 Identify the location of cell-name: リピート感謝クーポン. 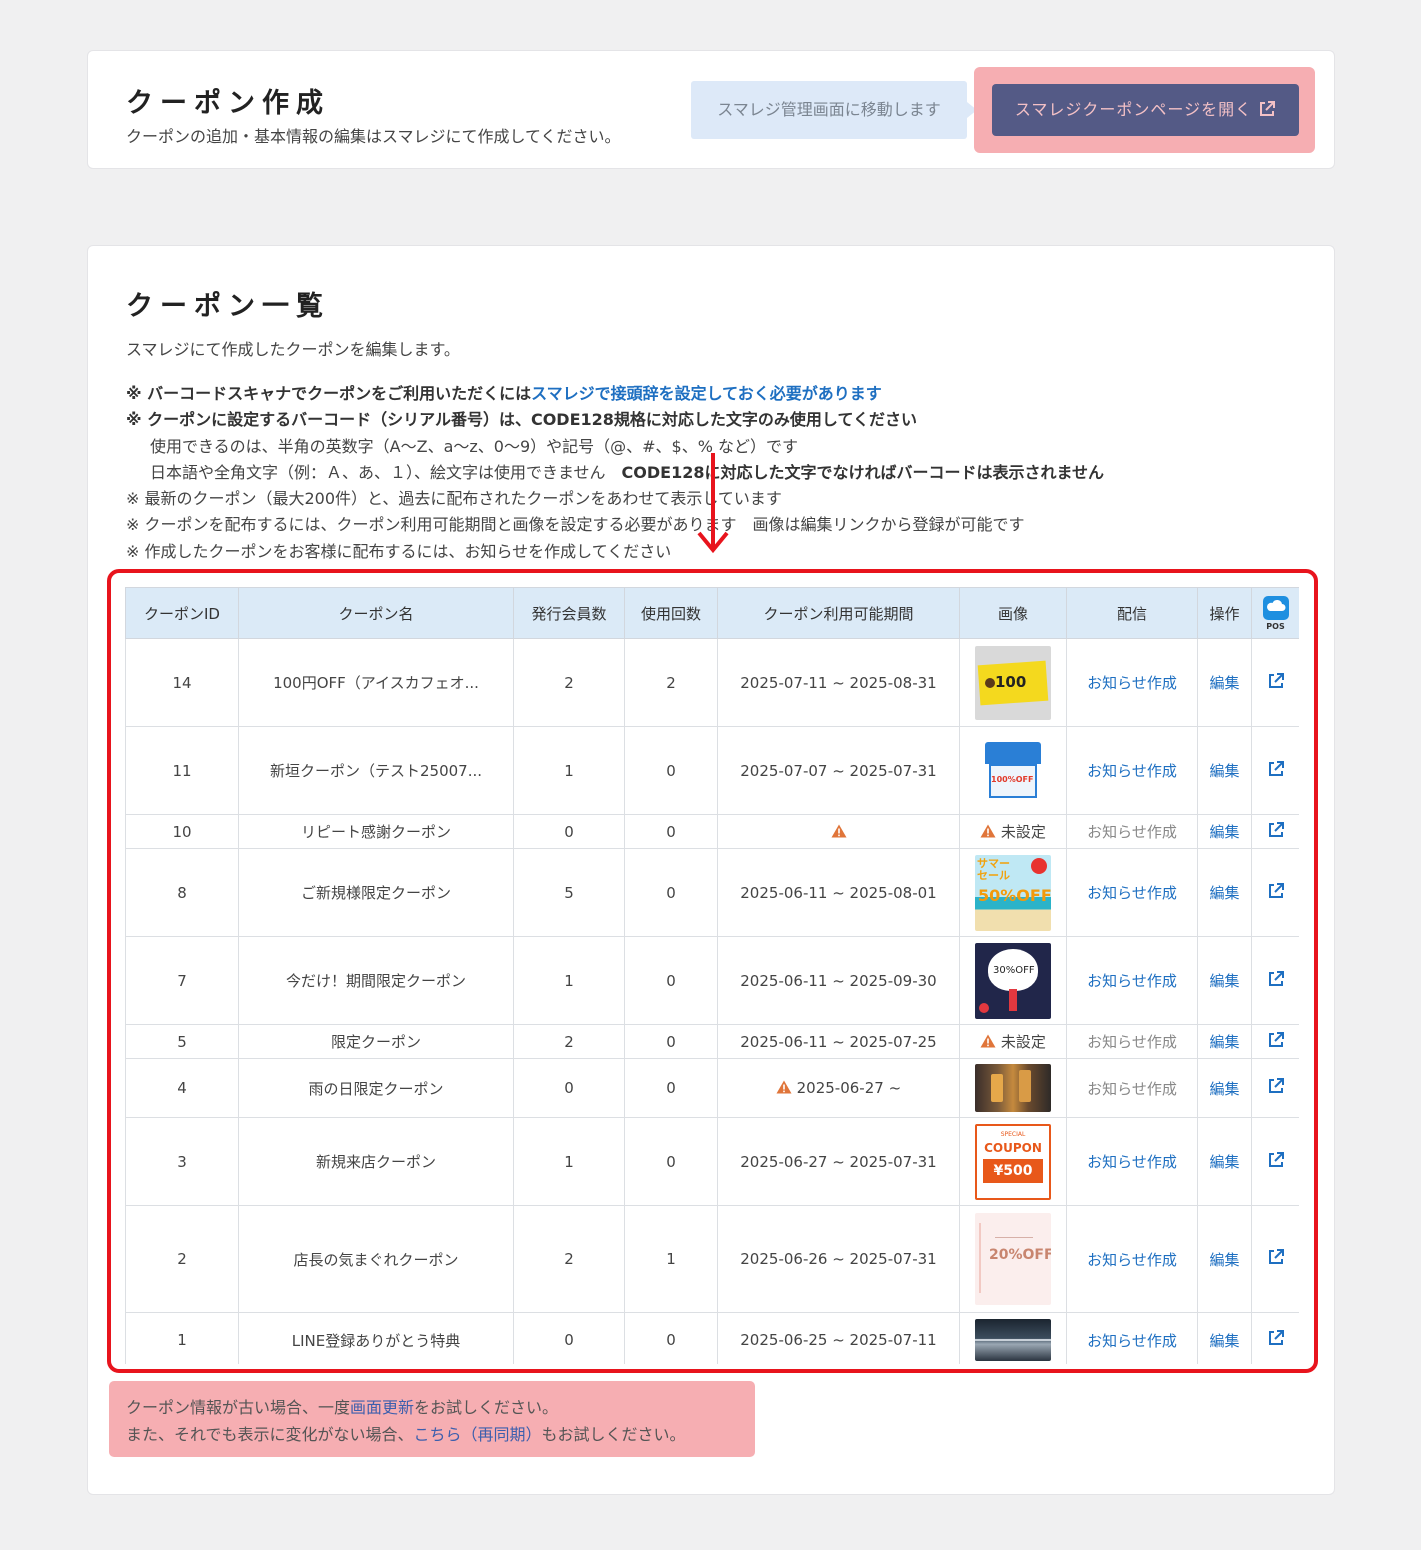
(376, 831).